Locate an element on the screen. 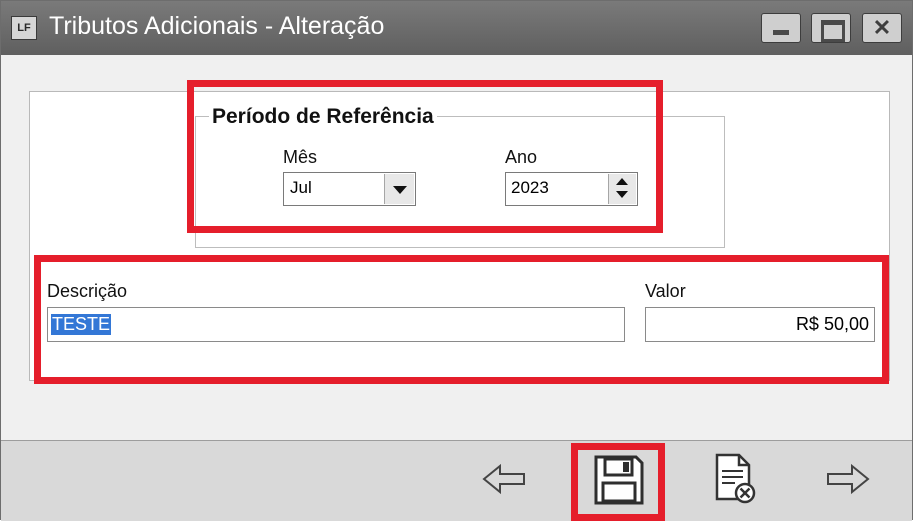 This screenshot has height=521, width=913. highlight-box-save is located at coordinates (618, 482).